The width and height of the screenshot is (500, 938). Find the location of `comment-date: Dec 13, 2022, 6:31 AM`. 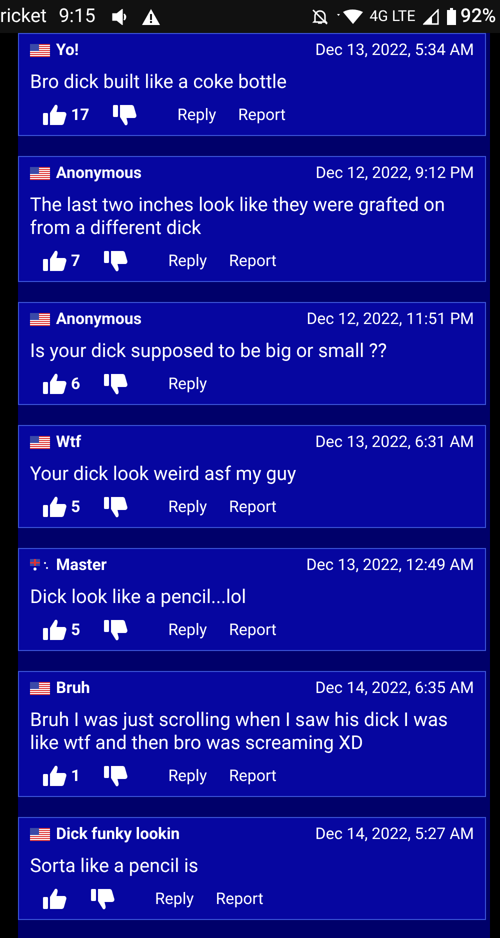

comment-date: Dec 13, 2022, 6:31 AM is located at coordinates (394, 442).